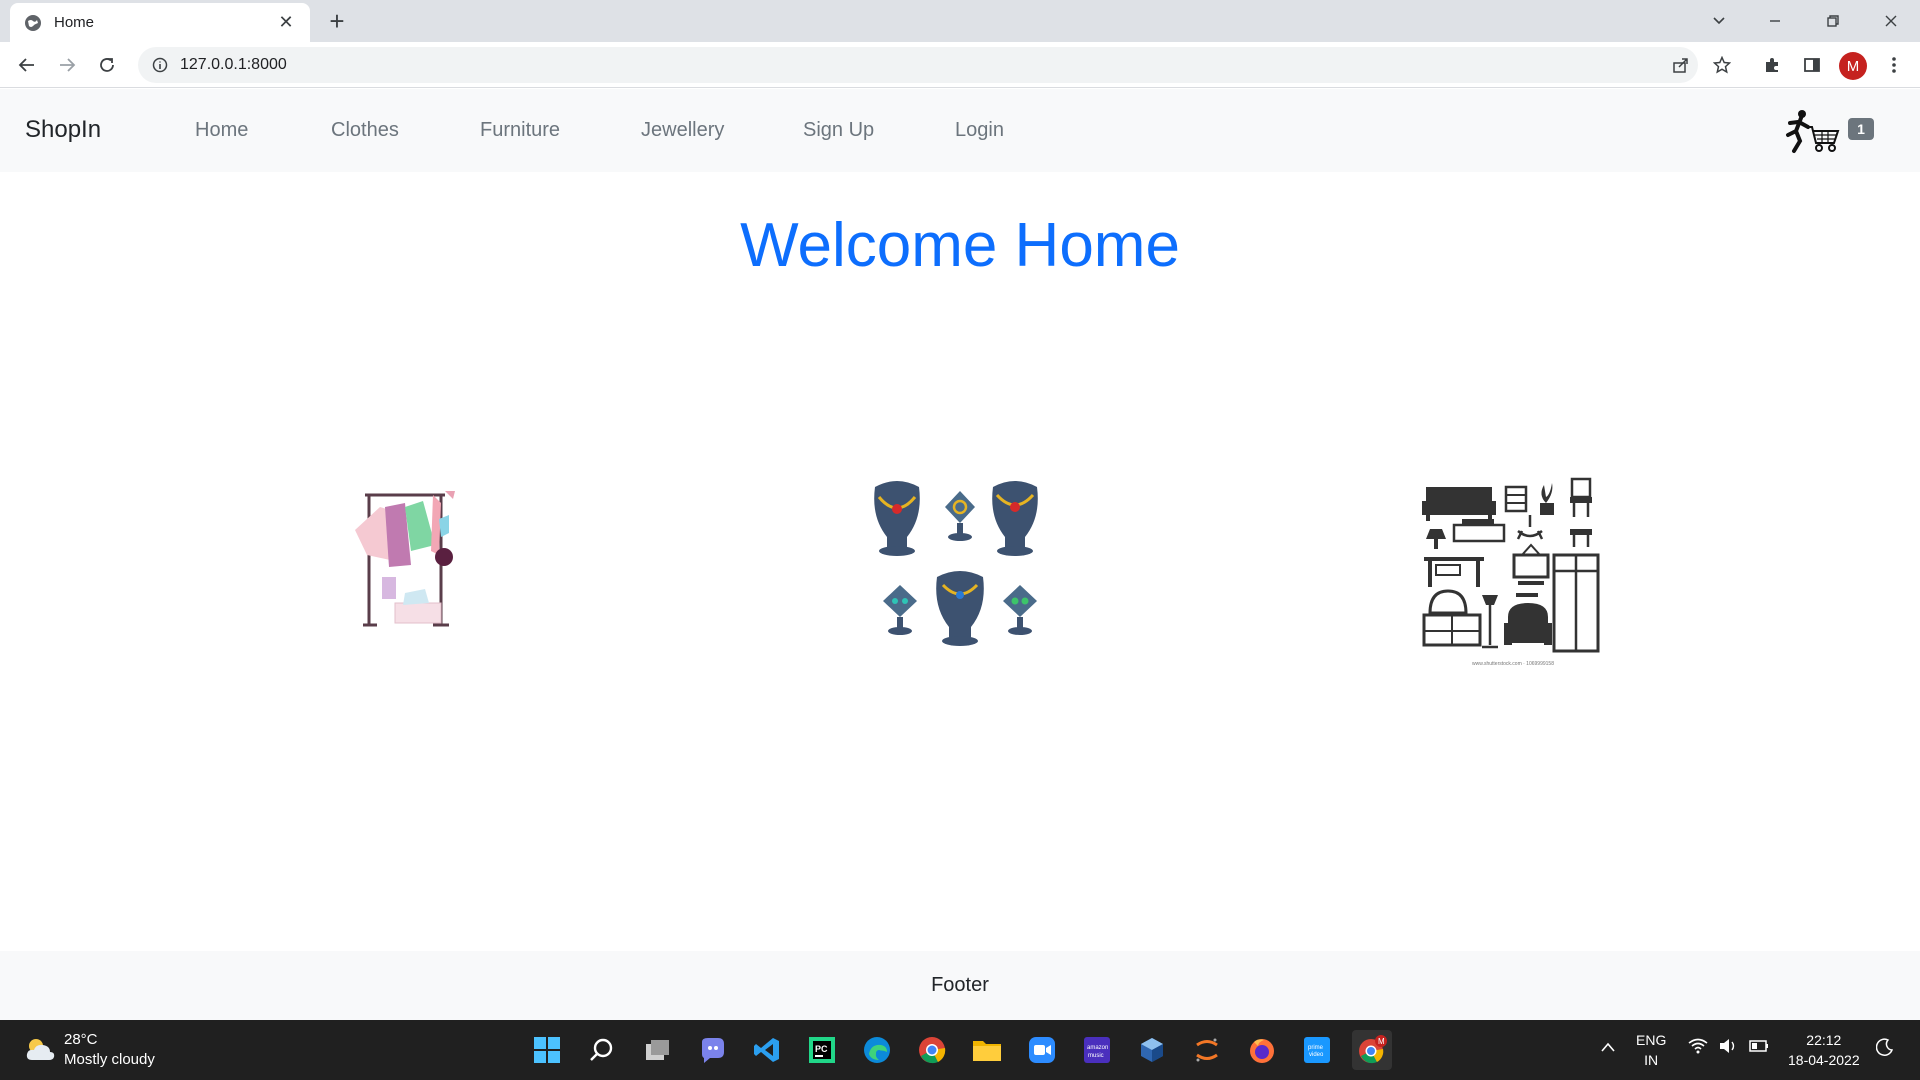  Describe the element at coordinates (657, 1050) in the screenshot. I see `task-view-icon` at that location.